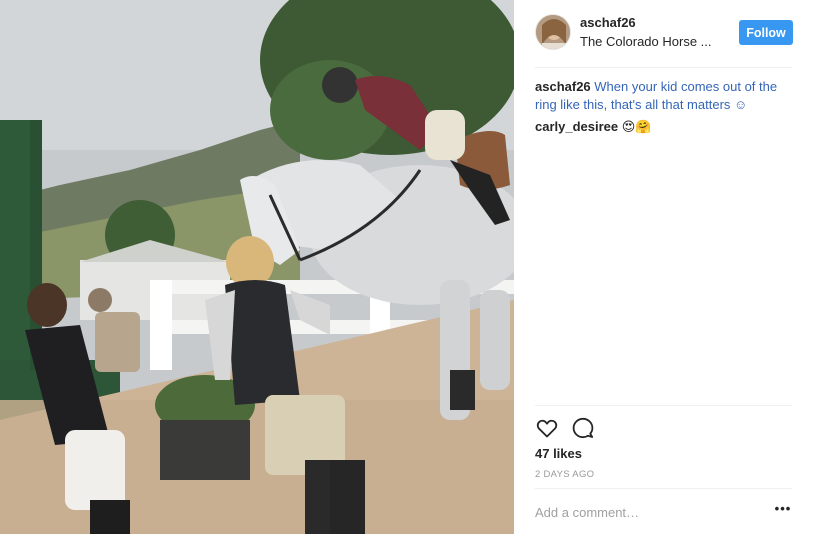 Image resolution: width=813 pixels, height=534 pixels. Describe the element at coordinates (547, 428) in the screenshot. I see `heart-outline-icon` at that location.